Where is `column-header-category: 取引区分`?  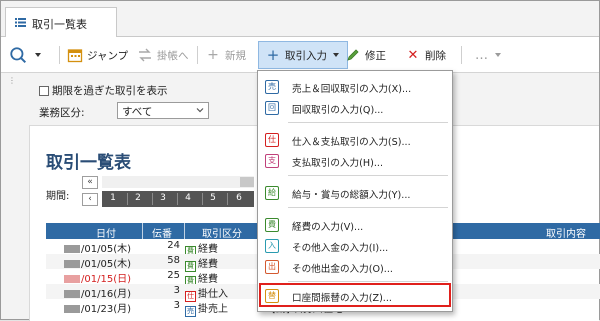 column-header-category: 取引区分 is located at coordinates (222, 232).